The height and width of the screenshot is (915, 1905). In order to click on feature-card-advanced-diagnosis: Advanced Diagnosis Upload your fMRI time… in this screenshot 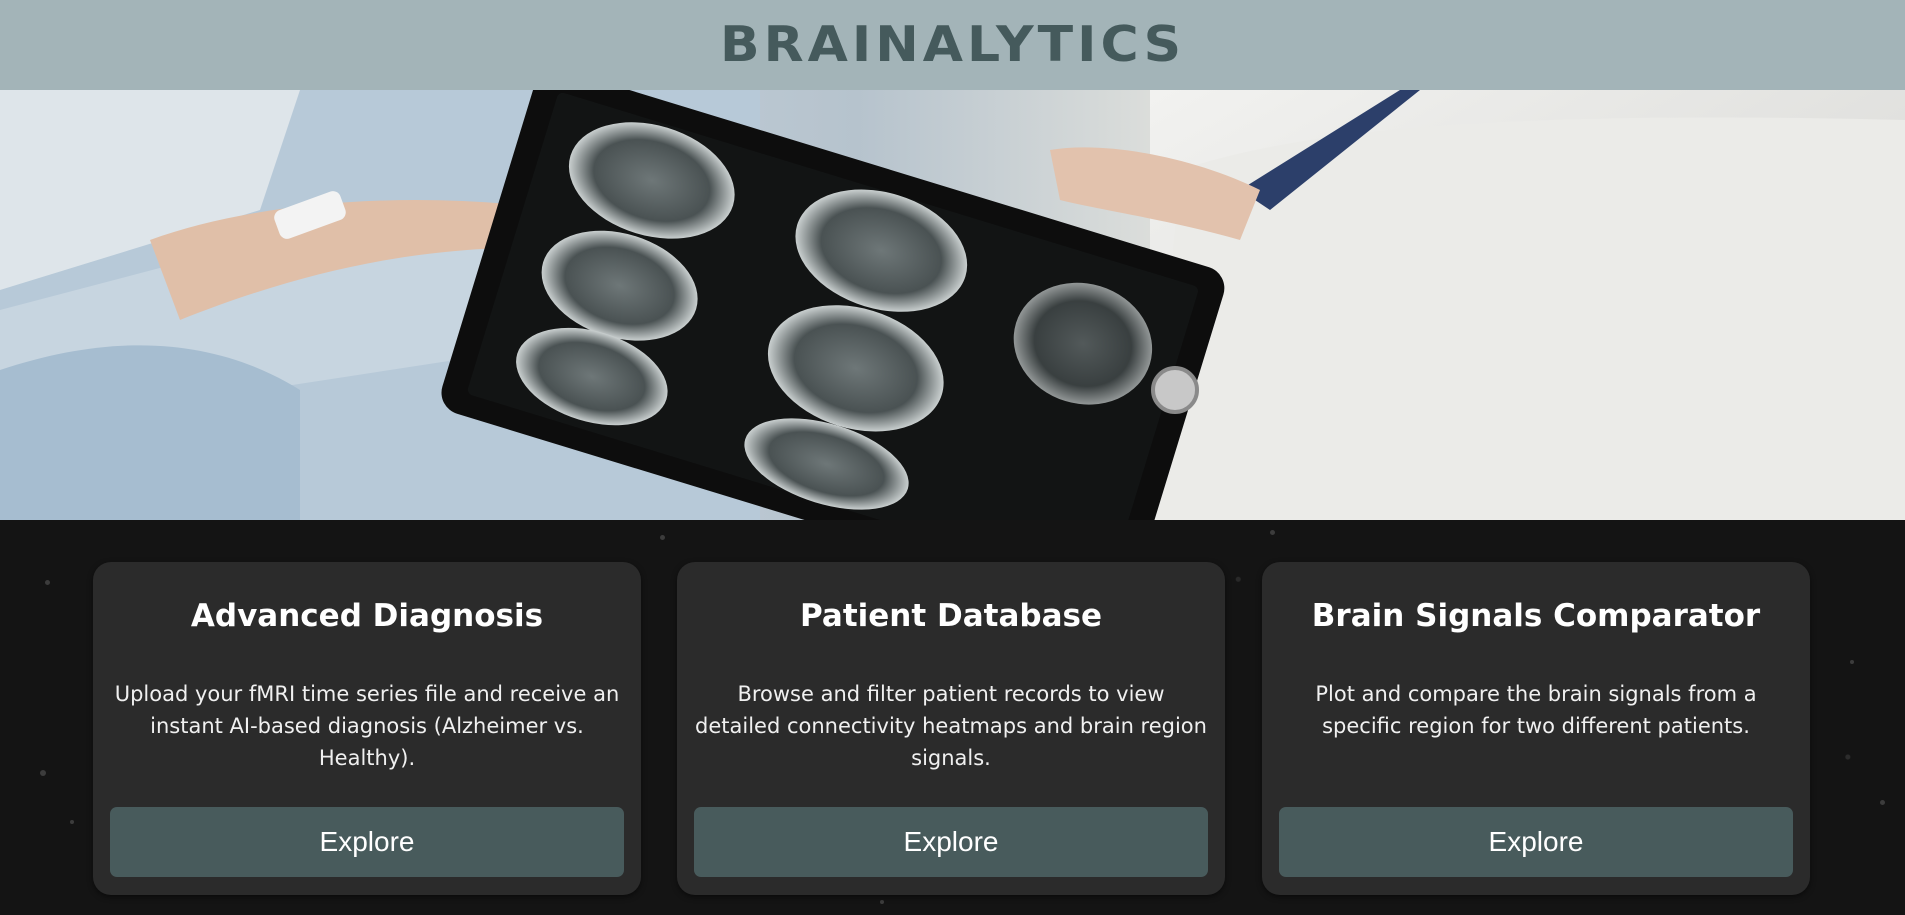, I will do `click(367, 728)`.